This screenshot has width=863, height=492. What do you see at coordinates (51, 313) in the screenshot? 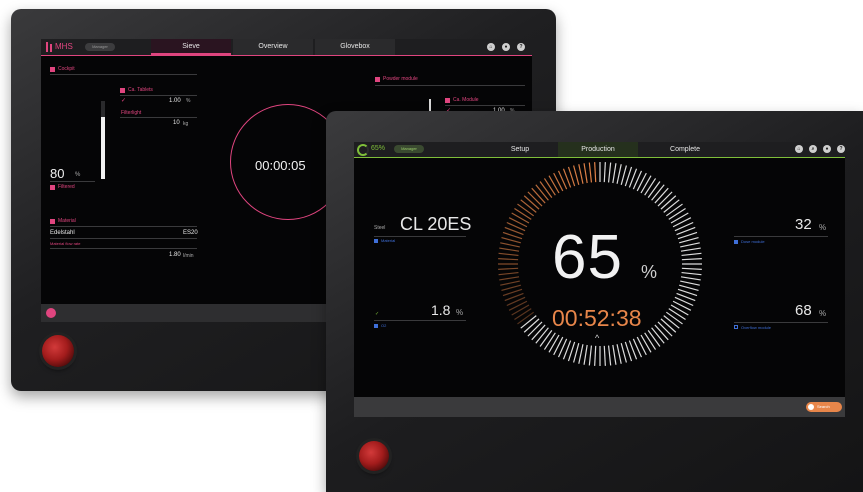
I see `location-icon` at bounding box center [51, 313].